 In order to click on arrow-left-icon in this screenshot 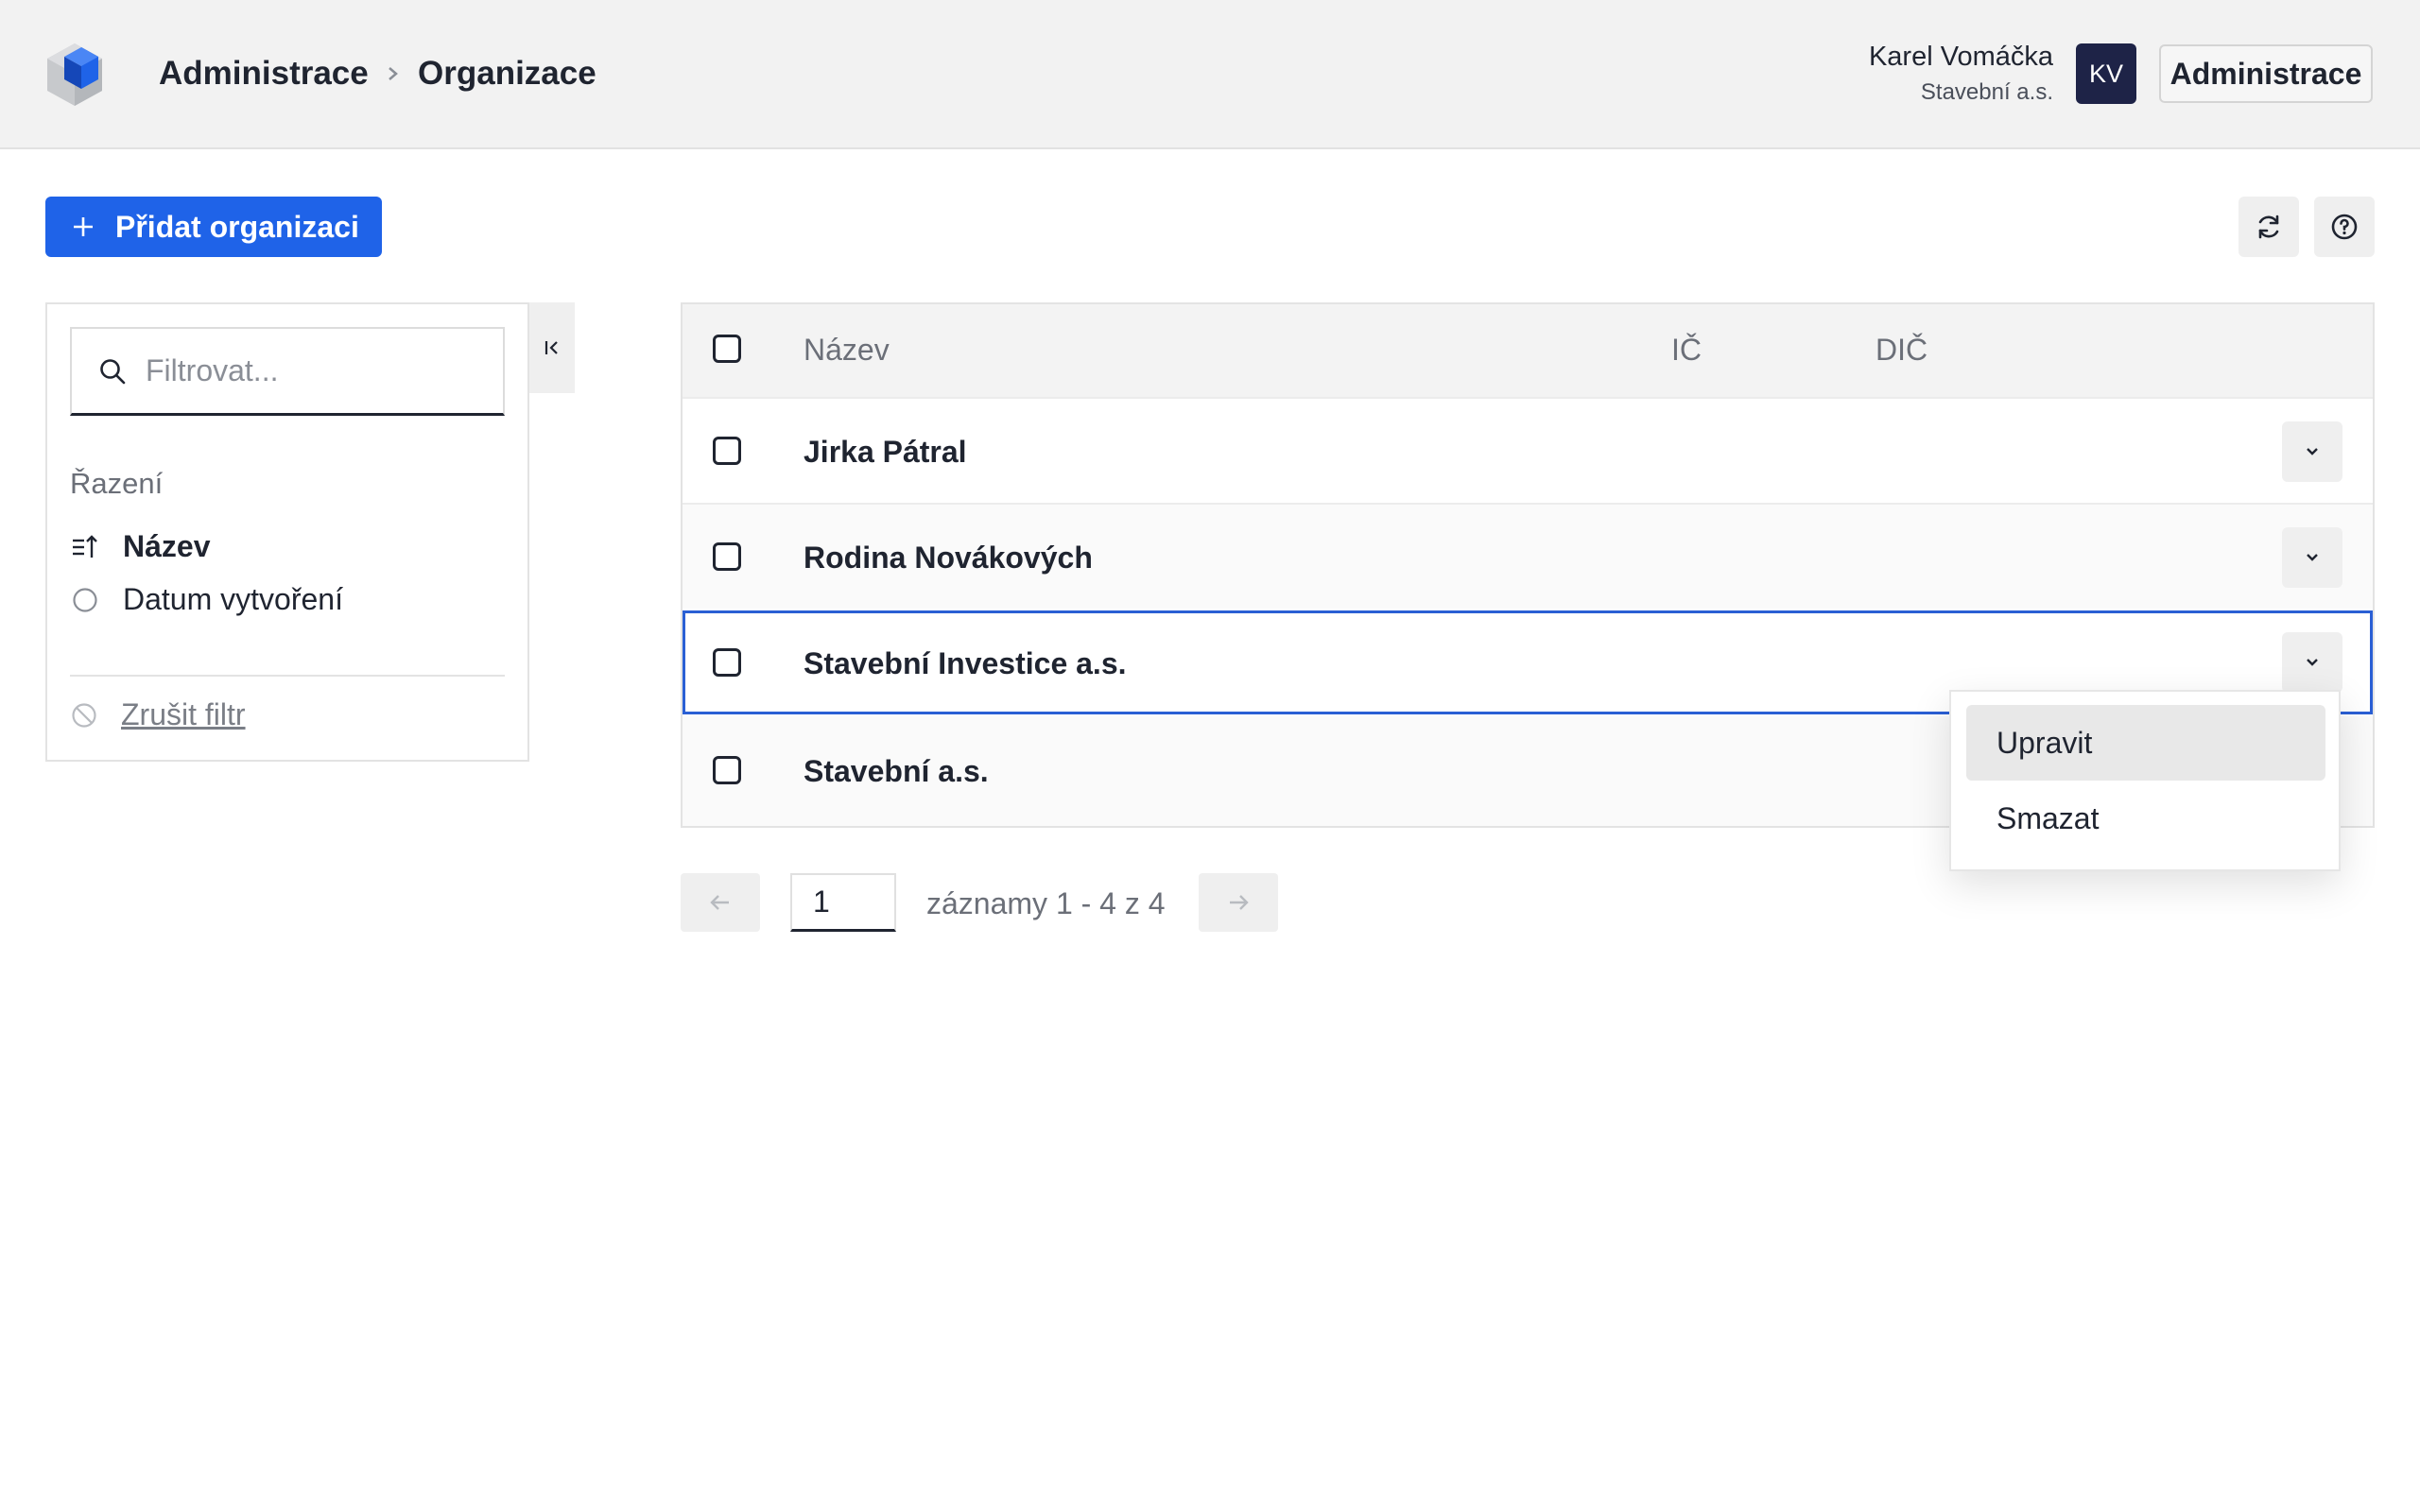, I will do `click(719, 902)`.